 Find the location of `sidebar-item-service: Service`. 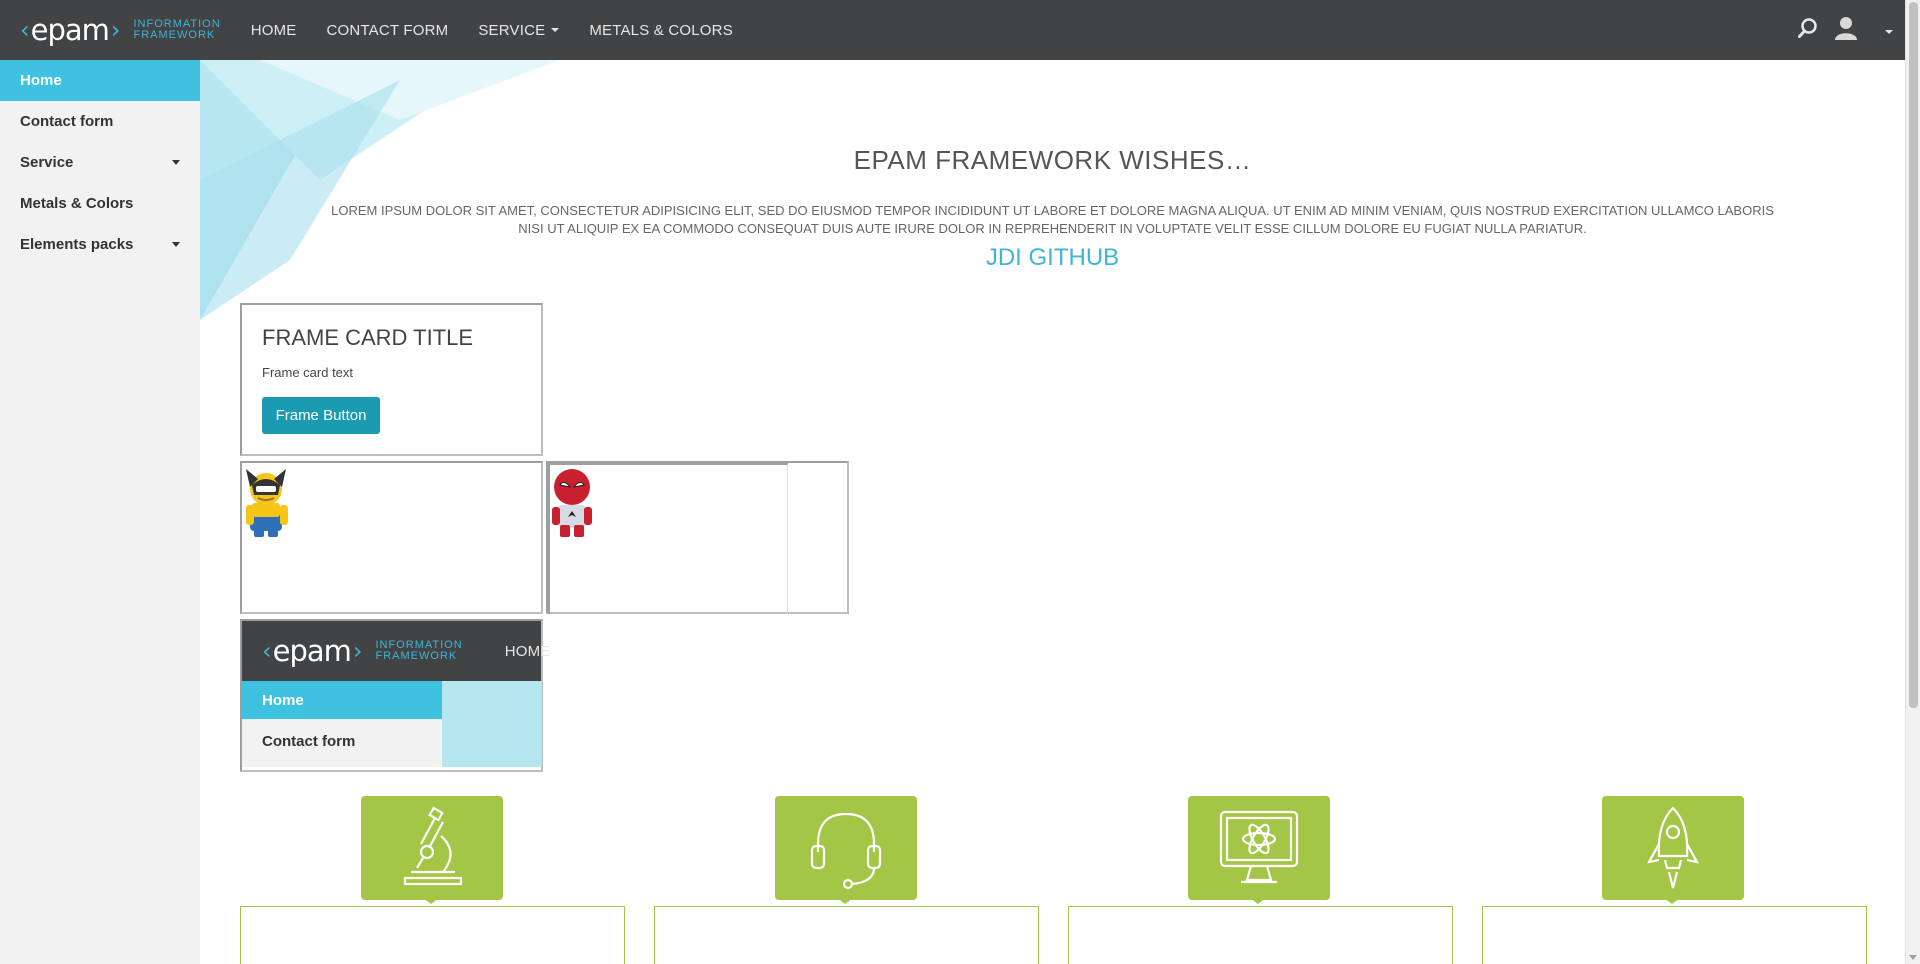

sidebar-item-service: Service is located at coordinates (100, 162).